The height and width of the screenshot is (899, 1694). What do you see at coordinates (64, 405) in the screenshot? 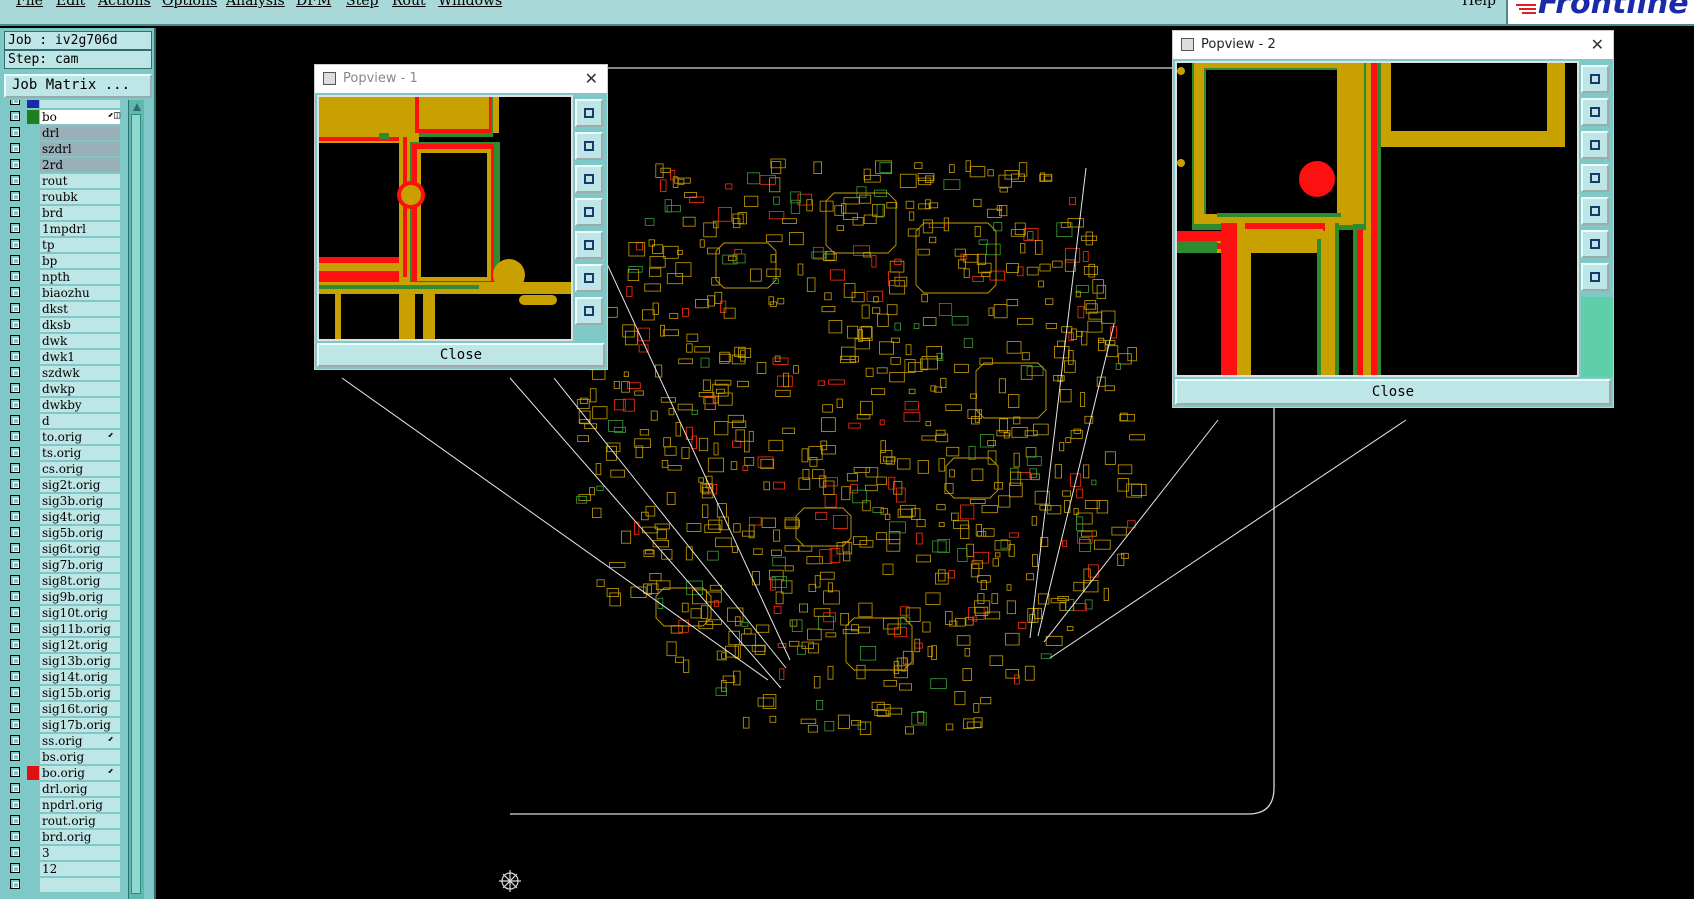
I see `layer-row: dwkby` at bounding box center [64, 405].